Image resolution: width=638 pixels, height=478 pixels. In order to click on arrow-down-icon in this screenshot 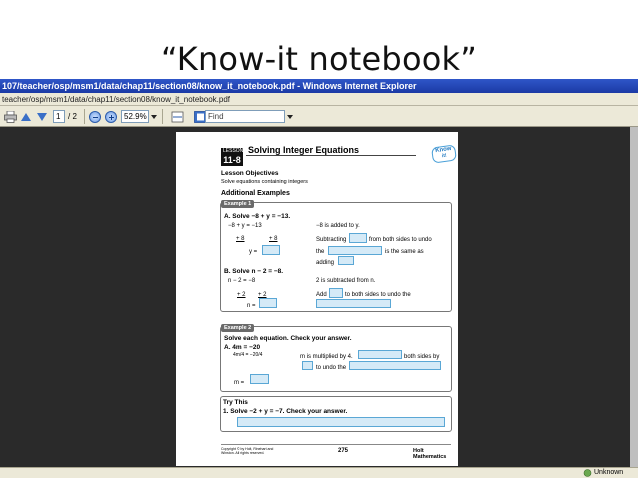, I will do `click(42, 116)`.